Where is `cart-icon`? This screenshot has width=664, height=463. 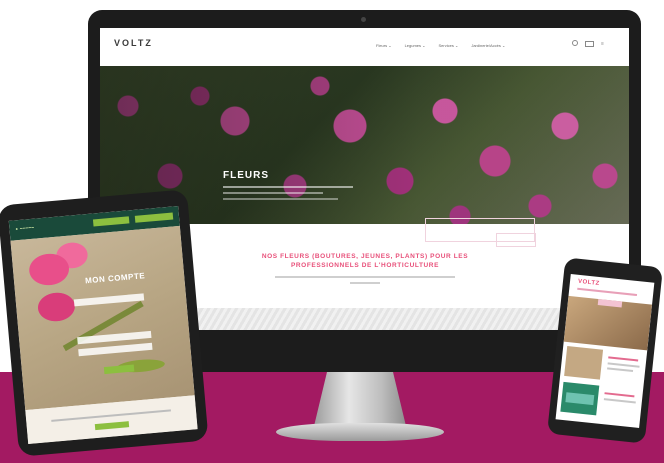
cart-icon is located at coordinates (589, 44).